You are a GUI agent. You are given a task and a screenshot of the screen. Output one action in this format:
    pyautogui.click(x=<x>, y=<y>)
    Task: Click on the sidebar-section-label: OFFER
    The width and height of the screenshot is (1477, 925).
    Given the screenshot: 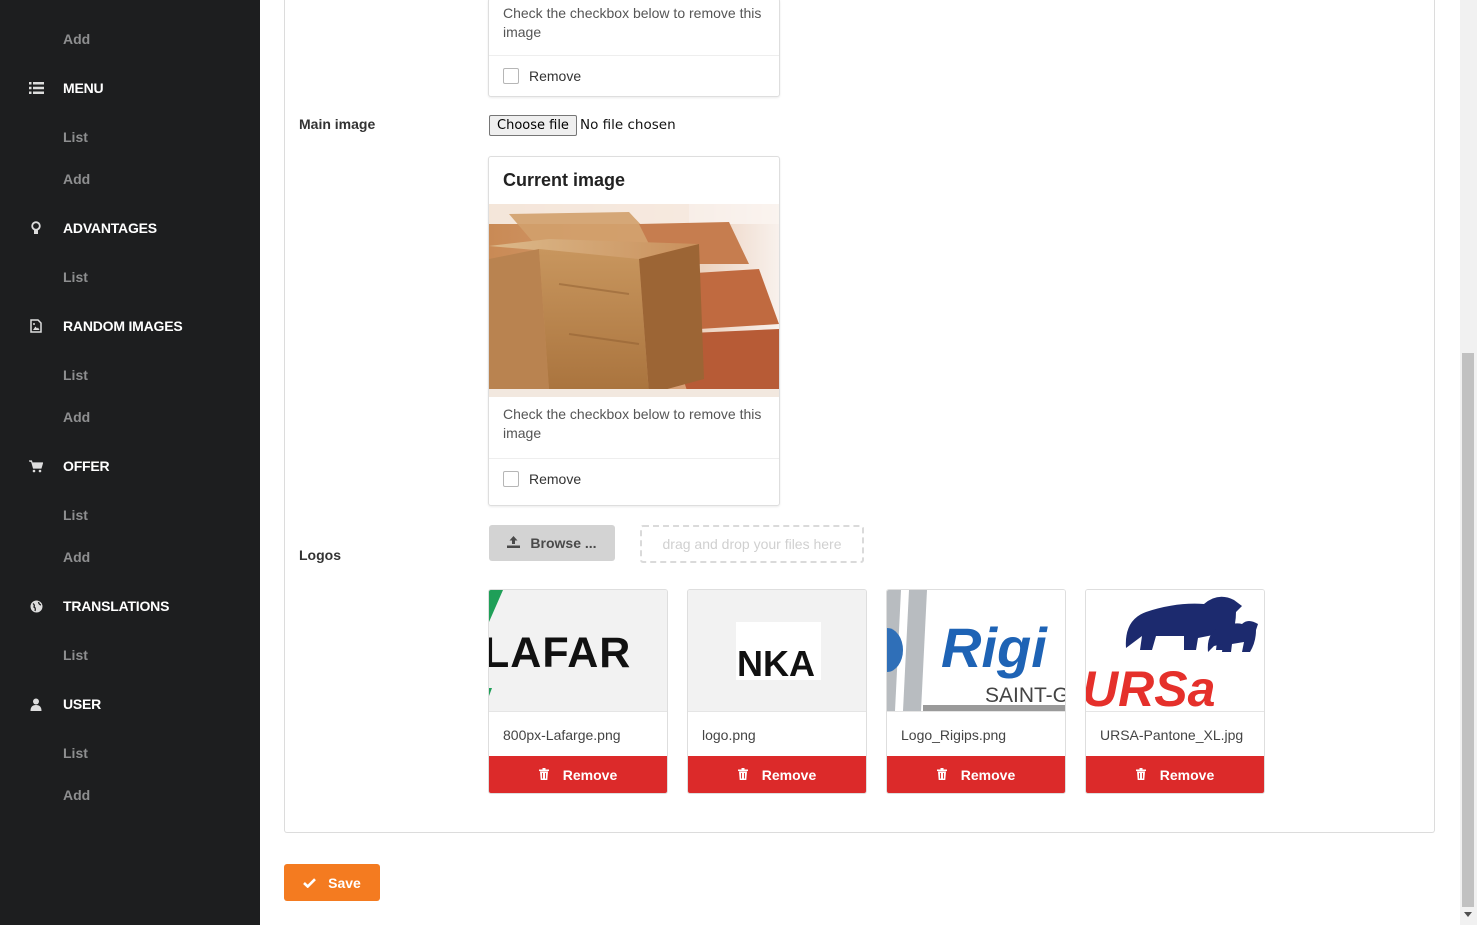 What is the action you would take?
    pyautogui.click(x=86, y=466)
    